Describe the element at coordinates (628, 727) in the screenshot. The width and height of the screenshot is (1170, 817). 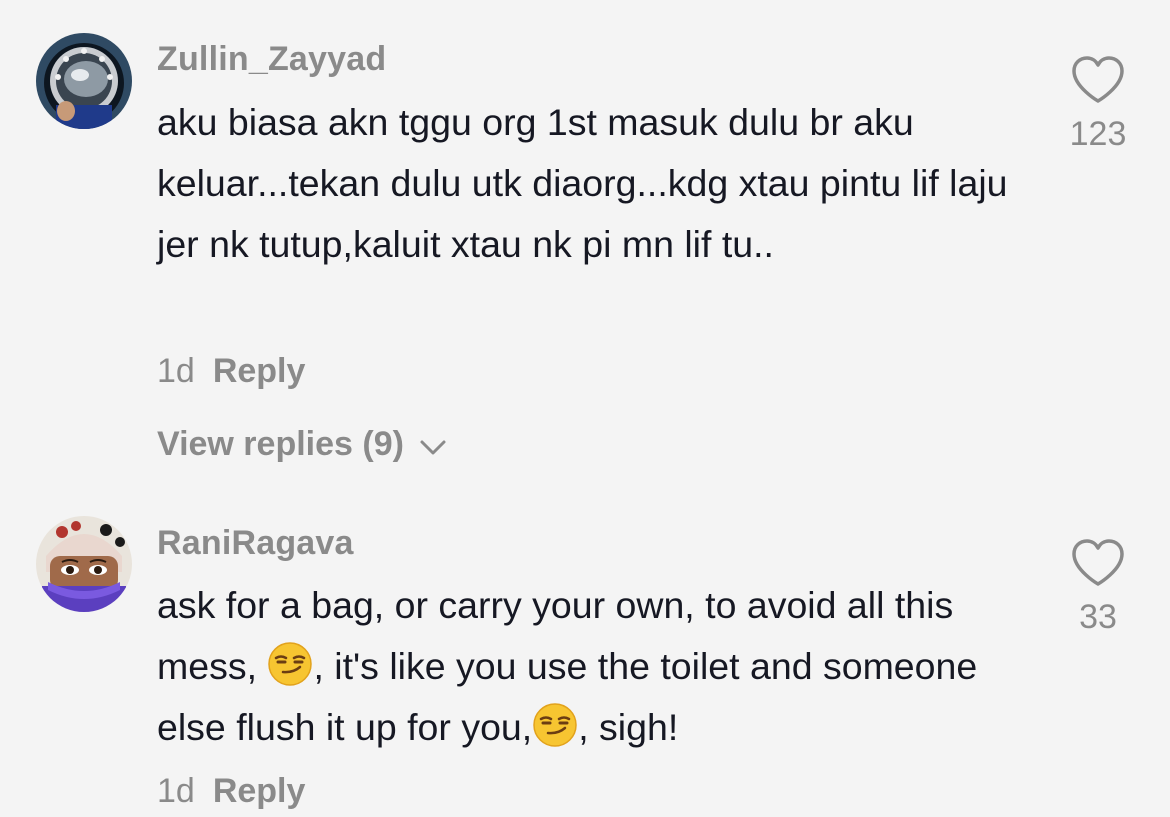
I see `comment-text-part: , sigh!` at that location.